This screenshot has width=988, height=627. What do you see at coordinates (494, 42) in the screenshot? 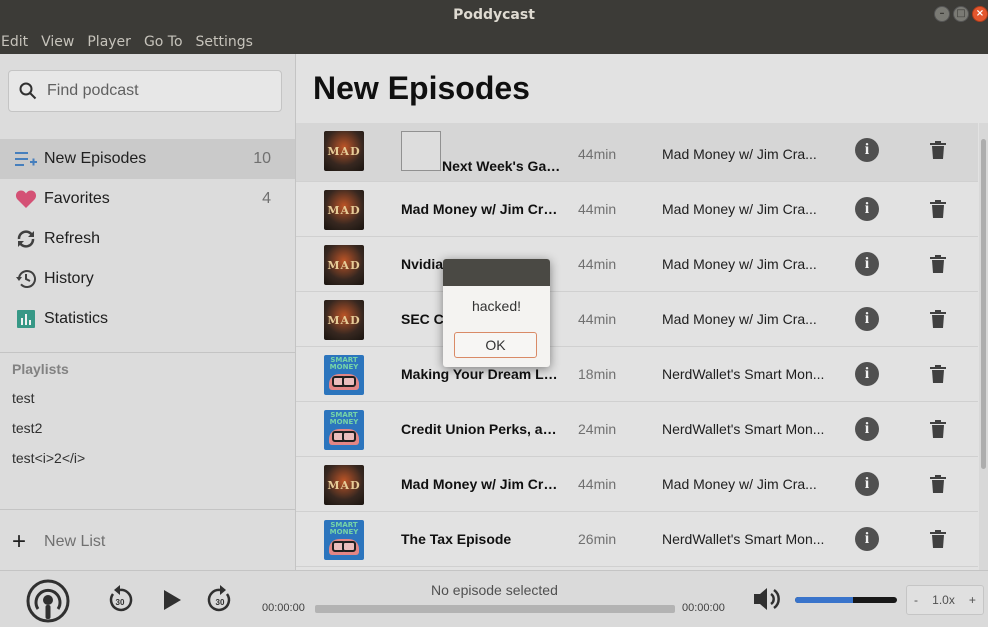
I see `menubar: Edit View Player Go To Settings` at bounding box center [494, 42].